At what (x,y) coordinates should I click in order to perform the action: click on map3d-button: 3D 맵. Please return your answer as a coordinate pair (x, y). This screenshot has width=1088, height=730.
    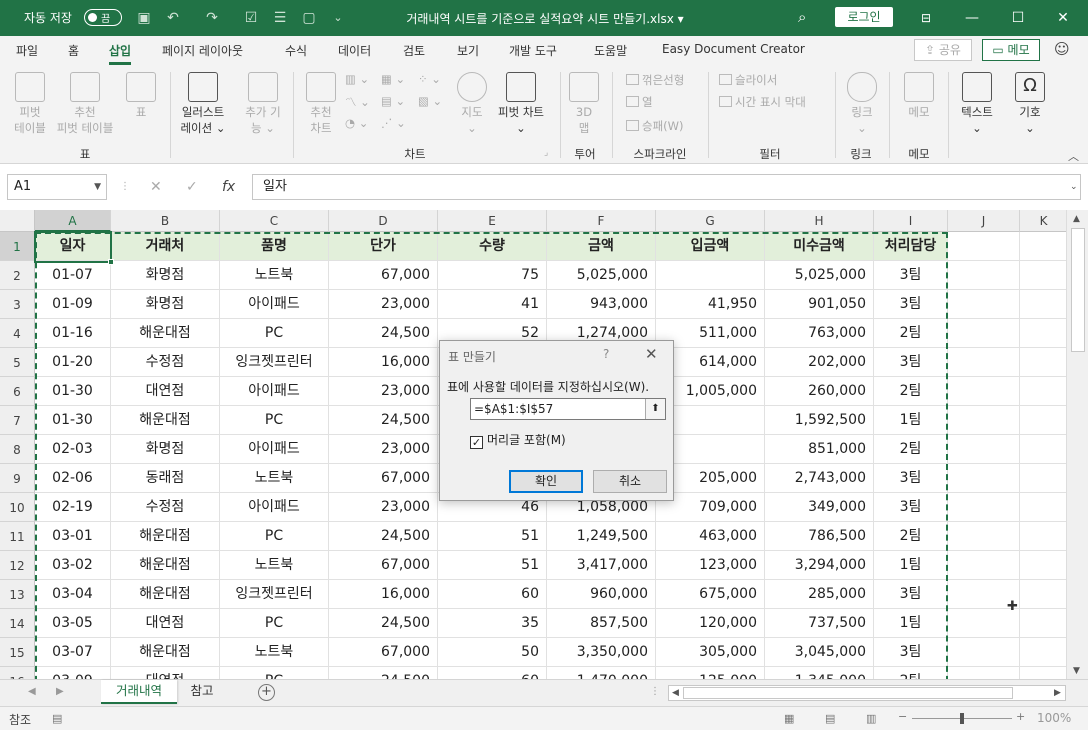
    Looking at the image, I should click on (584, 104).